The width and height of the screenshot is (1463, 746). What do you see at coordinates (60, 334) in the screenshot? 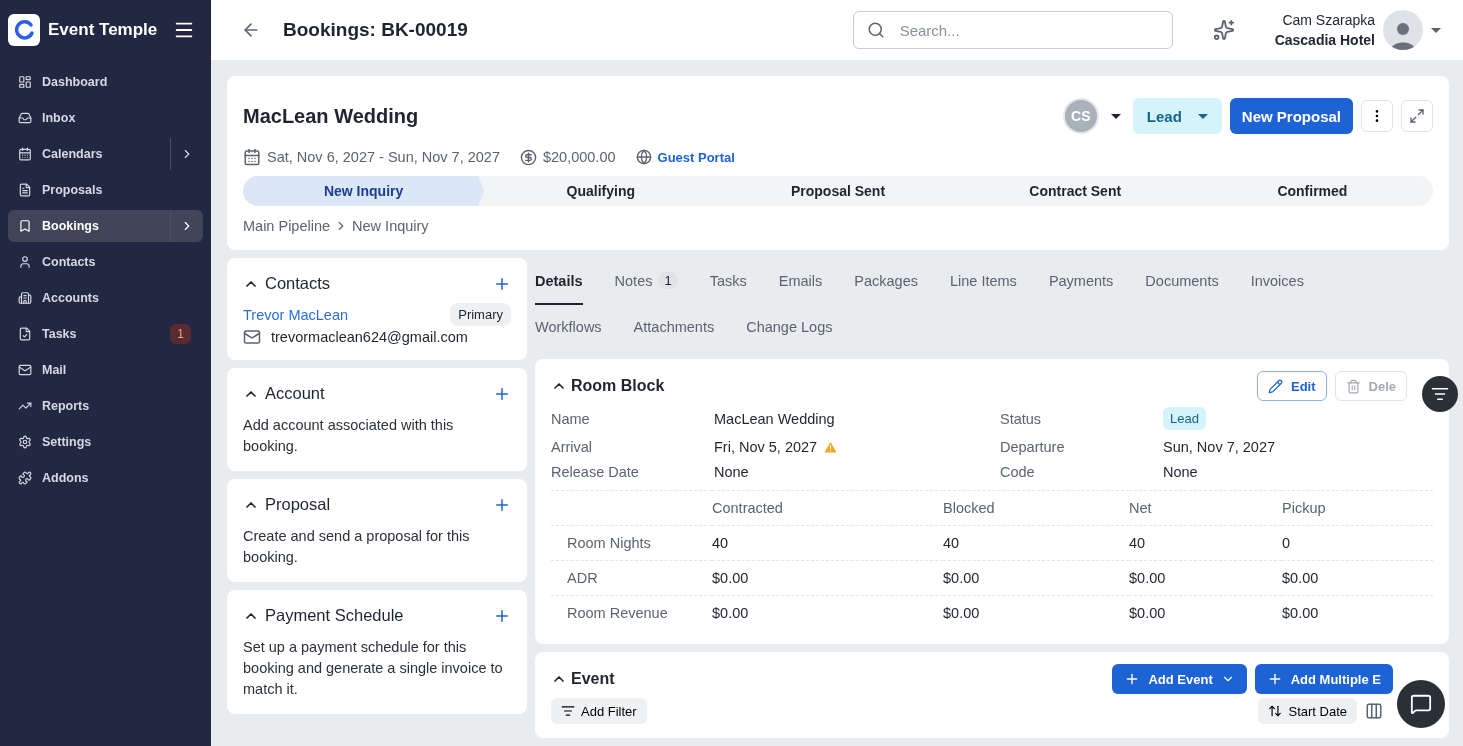
I see `nav-label: Tasks` at bounding box center [60, 334].